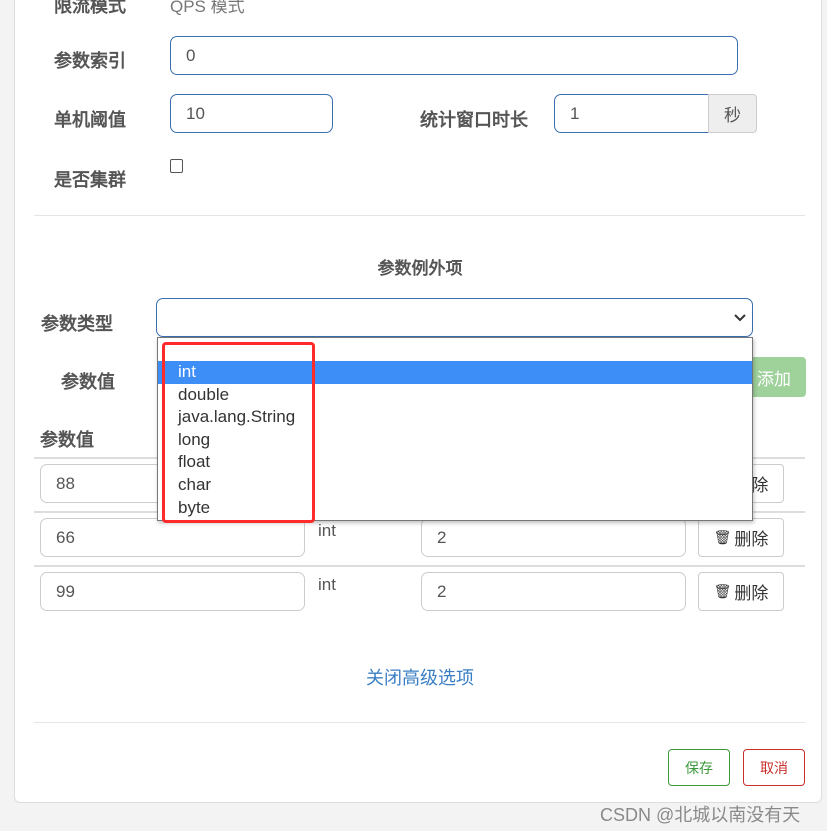  Describe the element at coordinates (90, 61) in the screenshot. I see `param-index-label: 参数索引` at that location.